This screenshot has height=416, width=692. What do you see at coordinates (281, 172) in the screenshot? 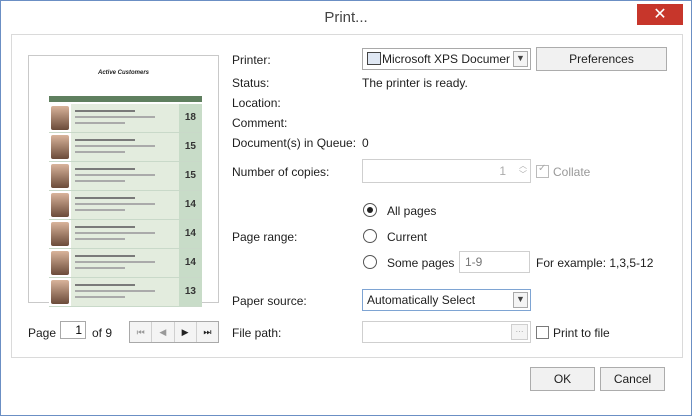
I see `copies-label: Number of copies:` at bounding box center [281, 172].